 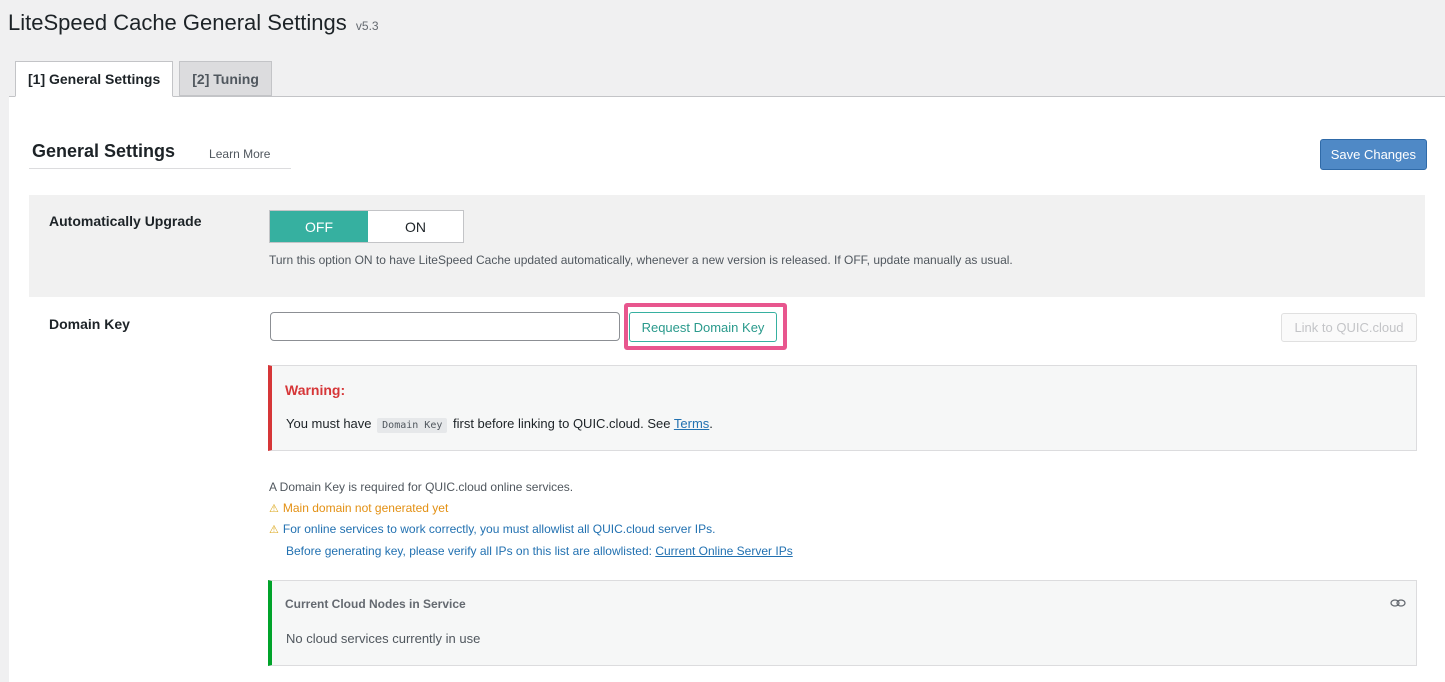 What do you see at coordinates (711, 423) in the screenshot?
I see `warning-period: .` at bounding box center [711, 423].